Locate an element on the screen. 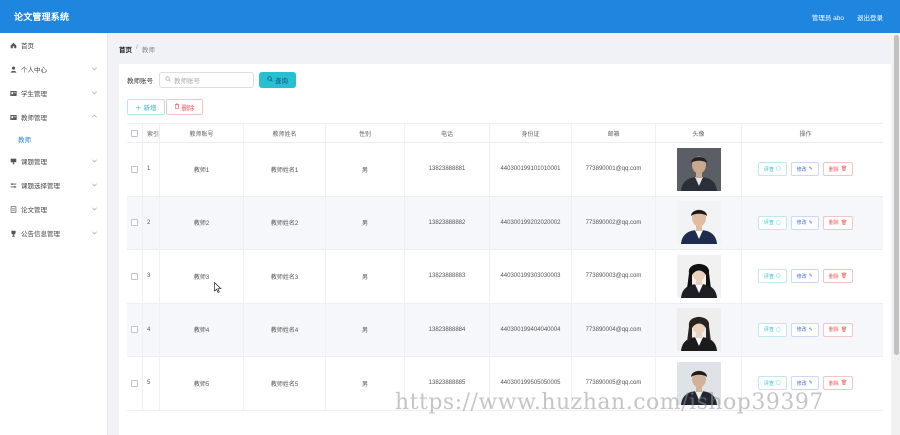  sidebar-item-profile: 个人中心 is located at coordinates (53, 69).